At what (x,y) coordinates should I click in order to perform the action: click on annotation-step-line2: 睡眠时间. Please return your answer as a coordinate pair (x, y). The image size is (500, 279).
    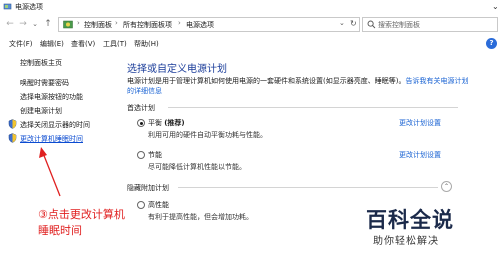
    Looking at the image, I should click on (60, 230).